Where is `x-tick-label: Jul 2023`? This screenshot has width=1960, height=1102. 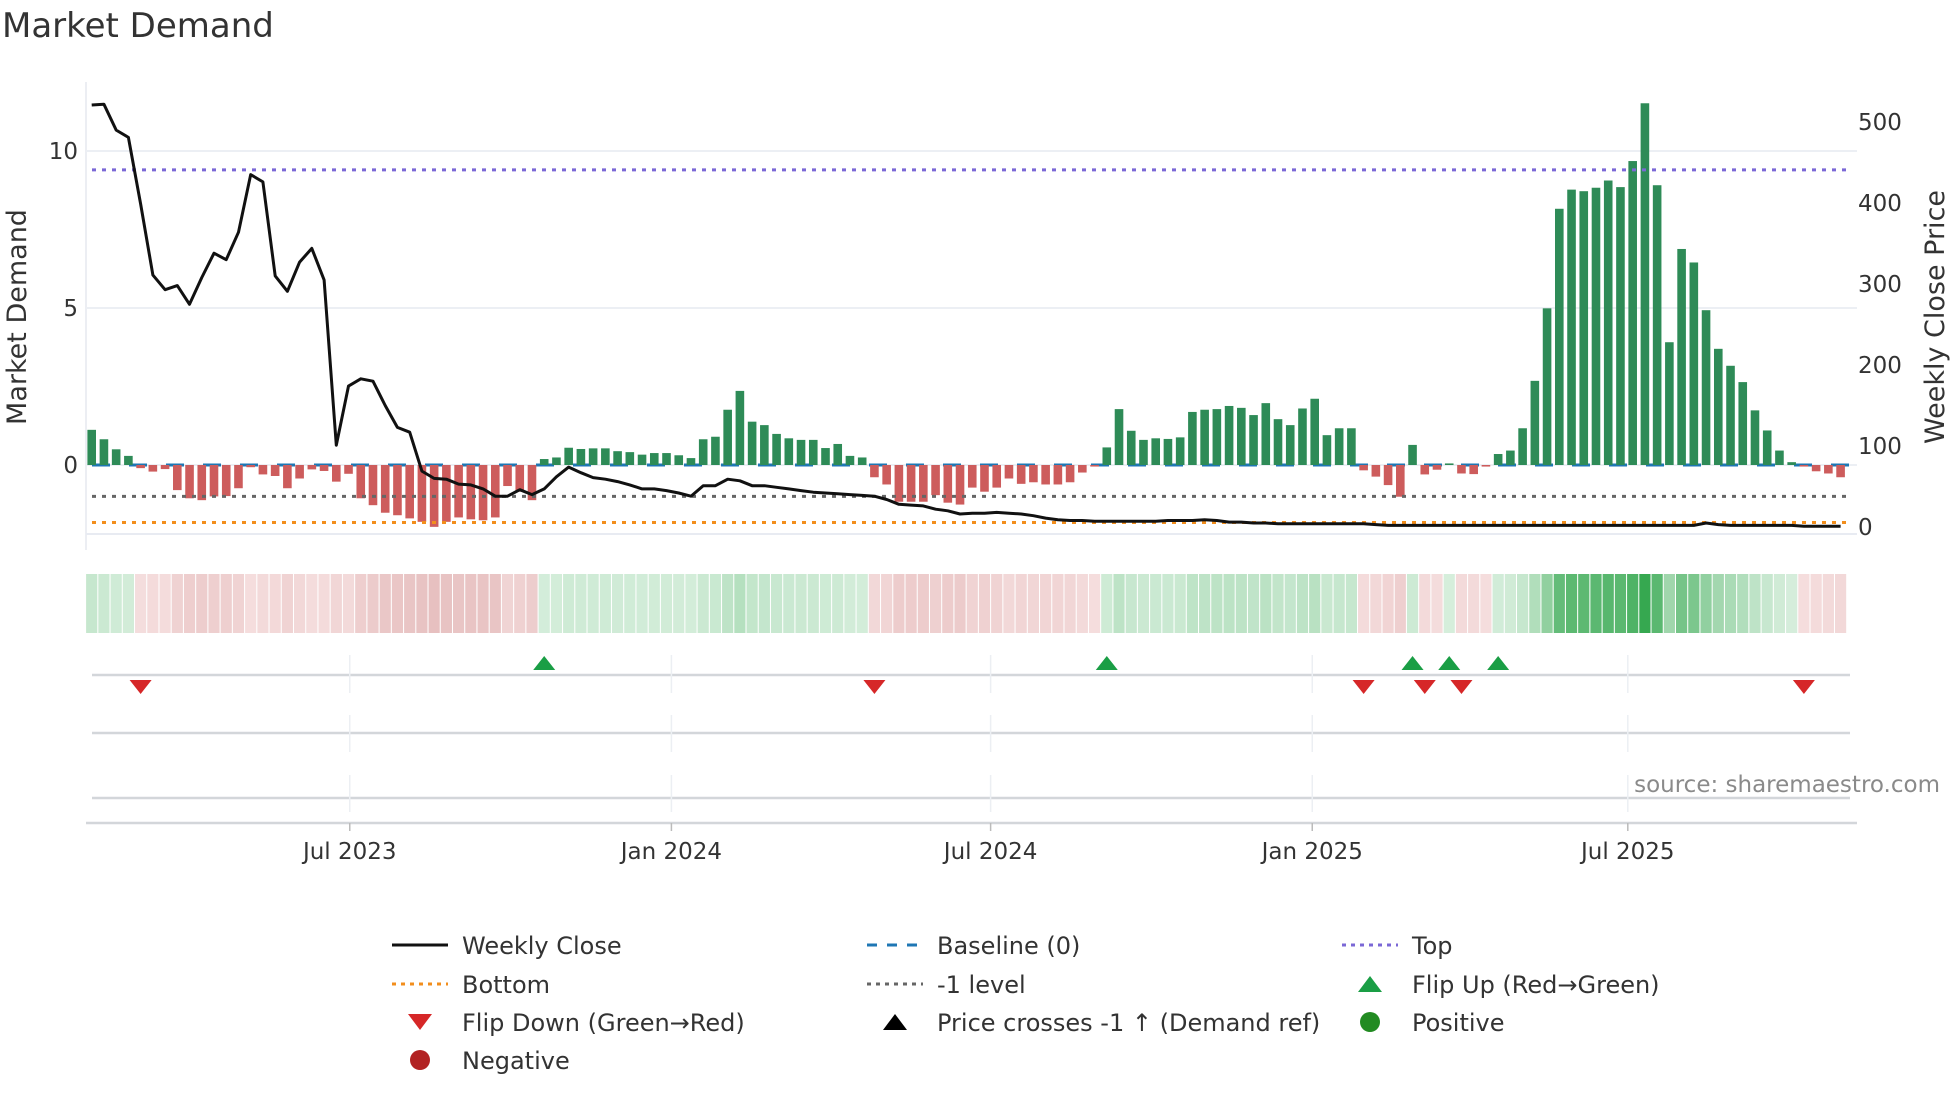 x-tick-label: Jul 2023 is located at coordinates (349, 852).